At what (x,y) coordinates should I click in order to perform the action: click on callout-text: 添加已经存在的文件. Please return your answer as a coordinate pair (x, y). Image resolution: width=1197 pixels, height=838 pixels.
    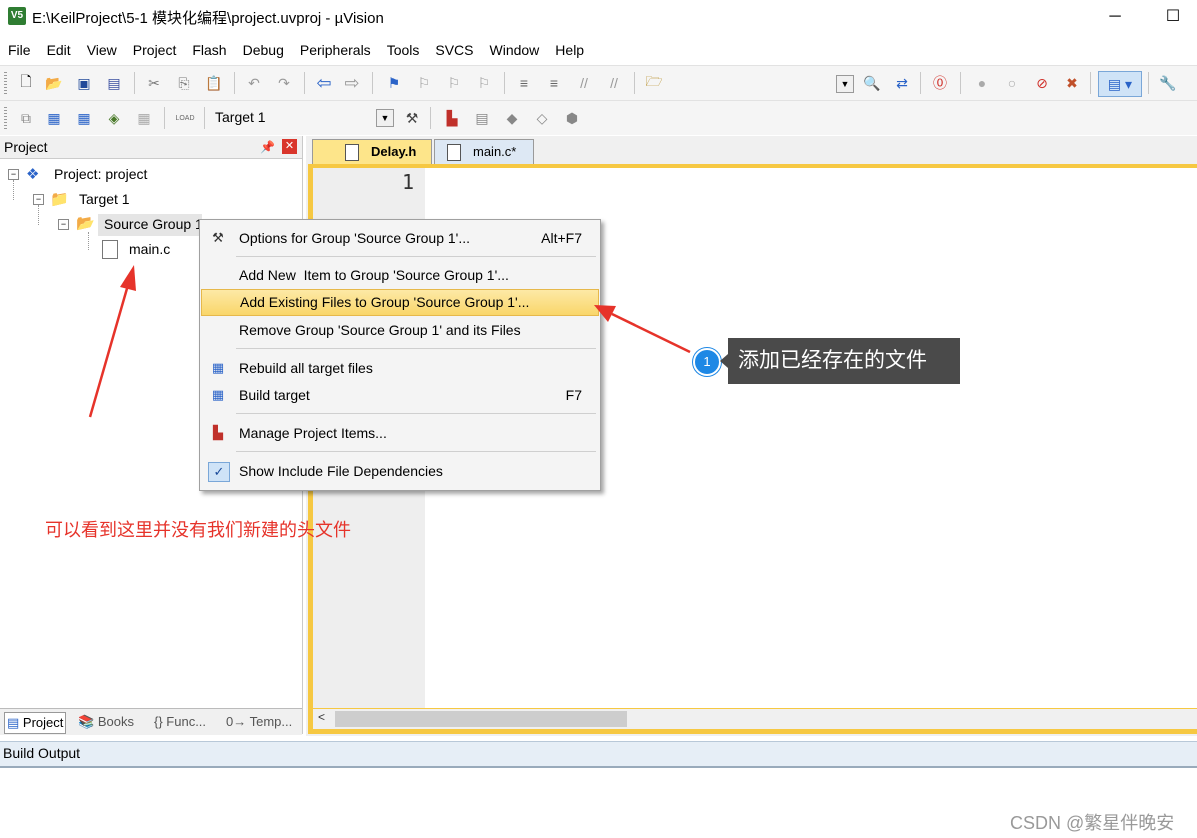
    Looking at the image, I should click on (844, 361).